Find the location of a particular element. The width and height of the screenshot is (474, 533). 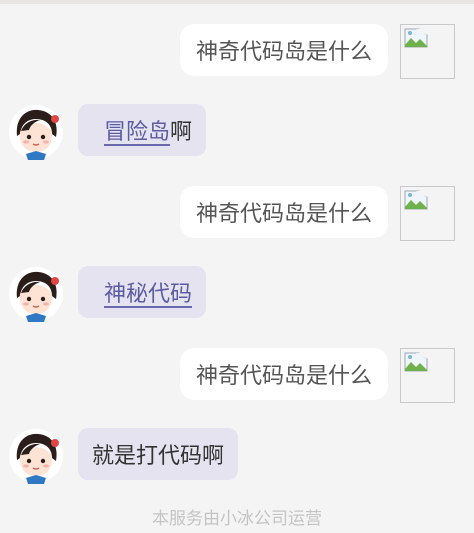

bot-message-bubble: 冒险岛啊 is located at coordinates (142, 130).